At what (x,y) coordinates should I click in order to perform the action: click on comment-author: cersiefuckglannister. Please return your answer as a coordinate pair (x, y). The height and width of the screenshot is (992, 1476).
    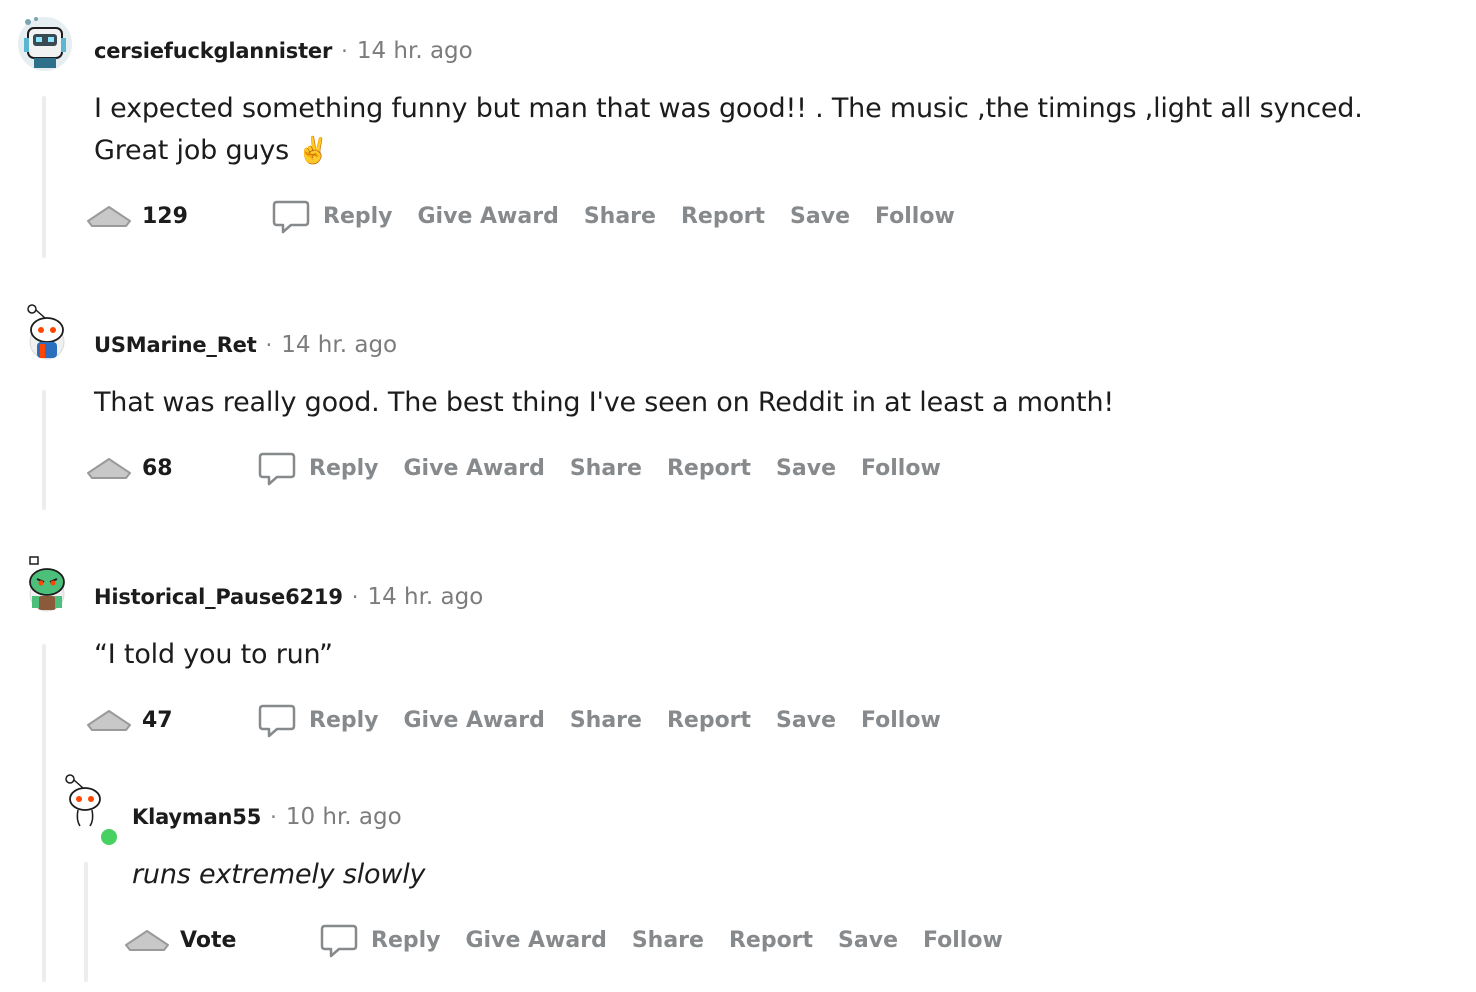
    Looking at the image, I should click on (213, 51).